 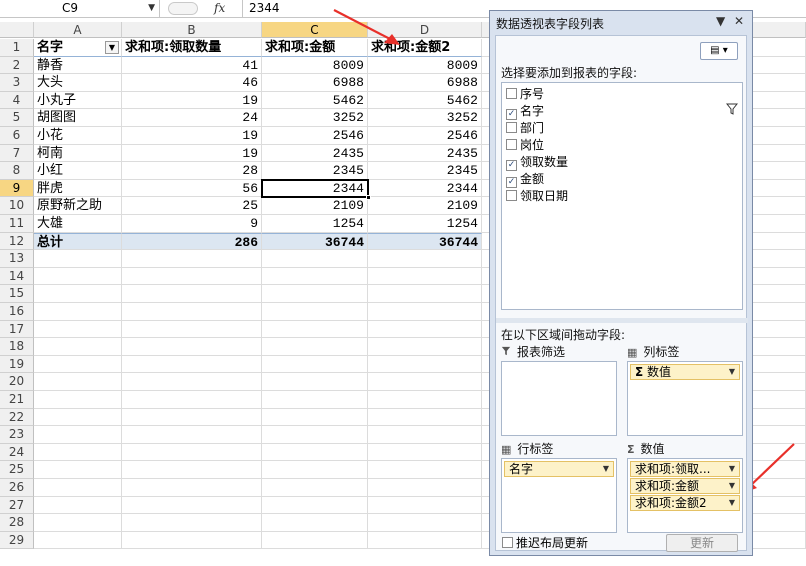 I want to click on row-header: 7, so click(x=17, y=153).